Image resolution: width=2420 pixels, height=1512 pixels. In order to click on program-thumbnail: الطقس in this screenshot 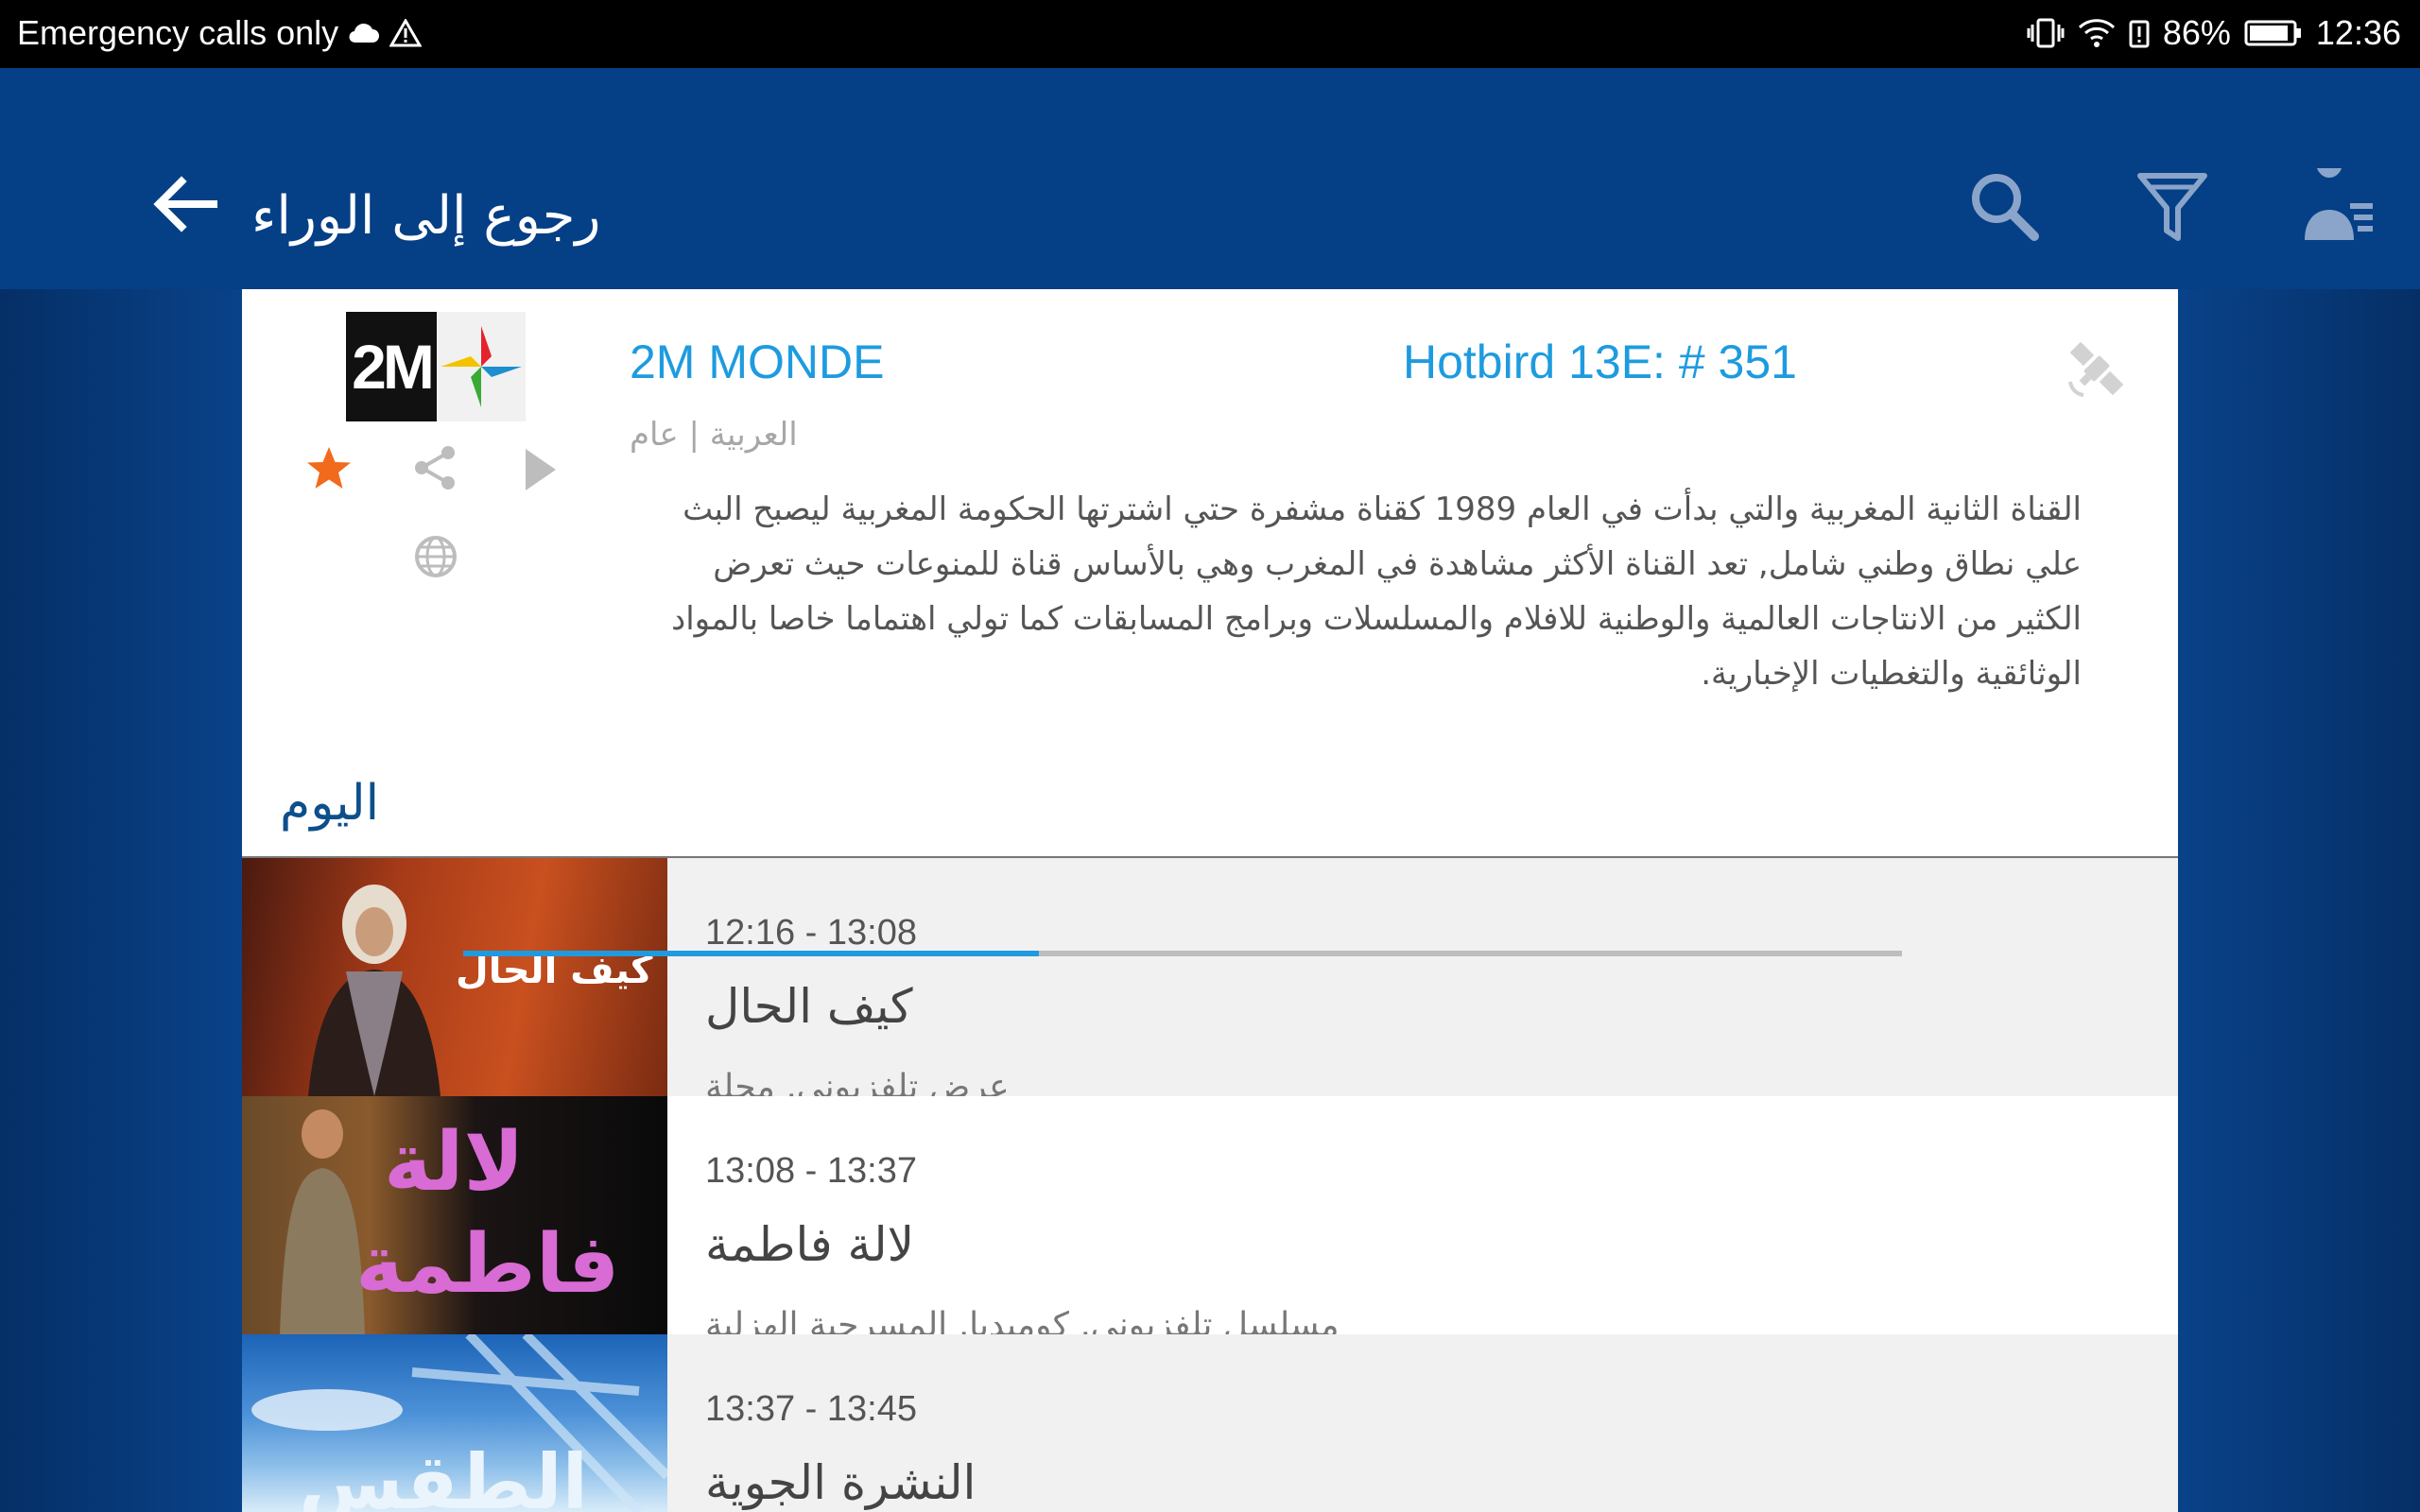, I will do `click(455, 1423)`.